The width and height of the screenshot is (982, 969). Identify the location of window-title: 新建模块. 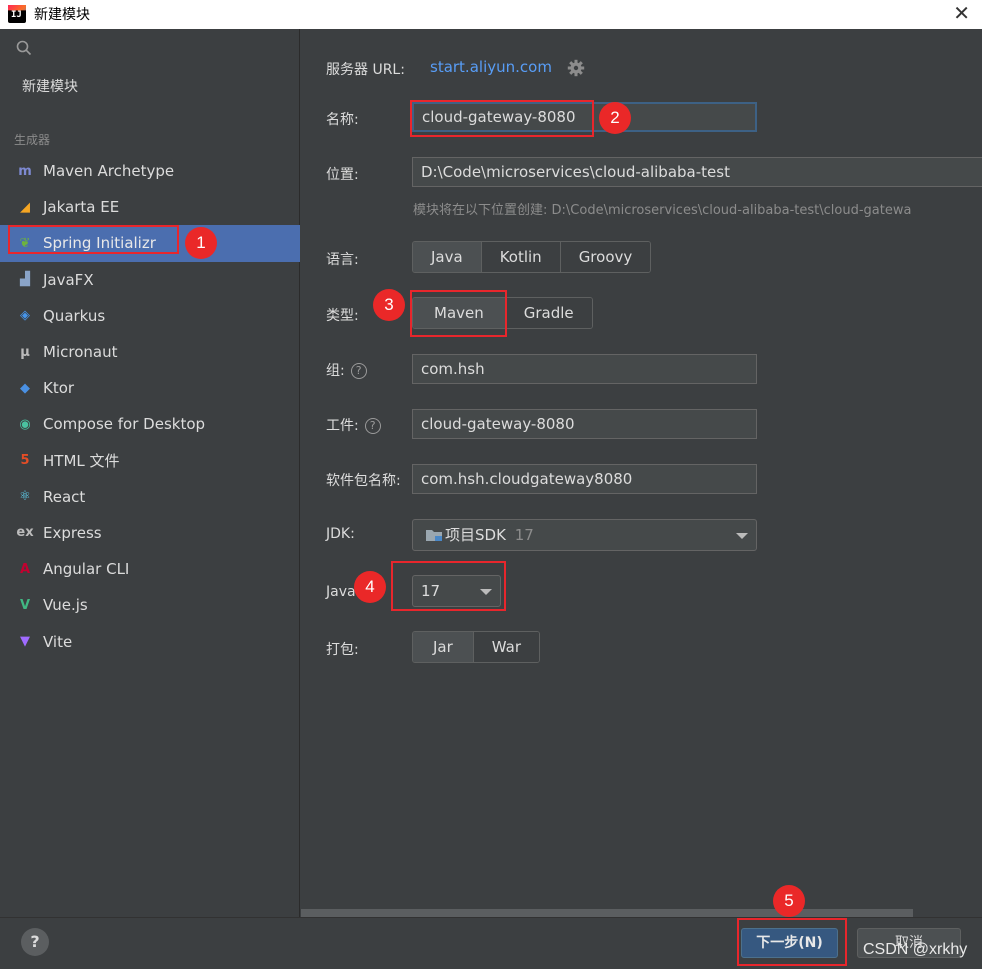
(62, 15).